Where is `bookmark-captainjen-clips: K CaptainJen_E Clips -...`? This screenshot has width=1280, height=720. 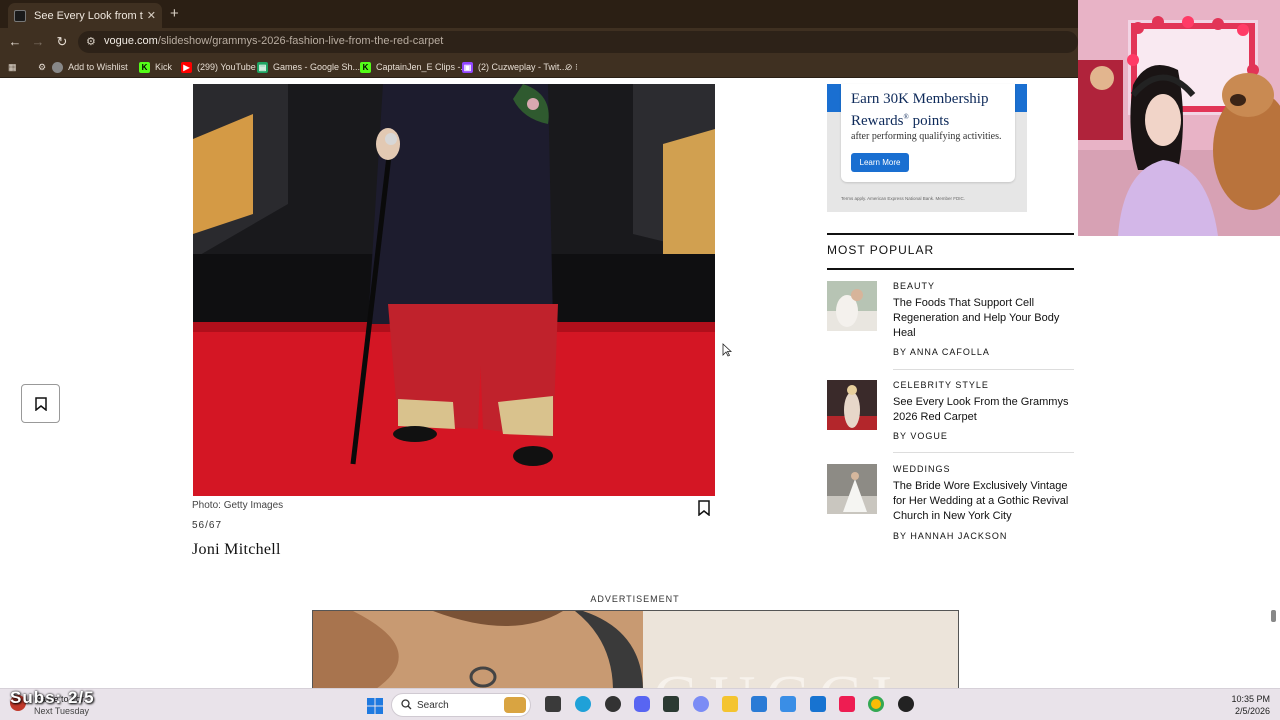 bookmark-captainjen-clips: K CaptainJen_E Clips -... is located at coordinates (414, 67).